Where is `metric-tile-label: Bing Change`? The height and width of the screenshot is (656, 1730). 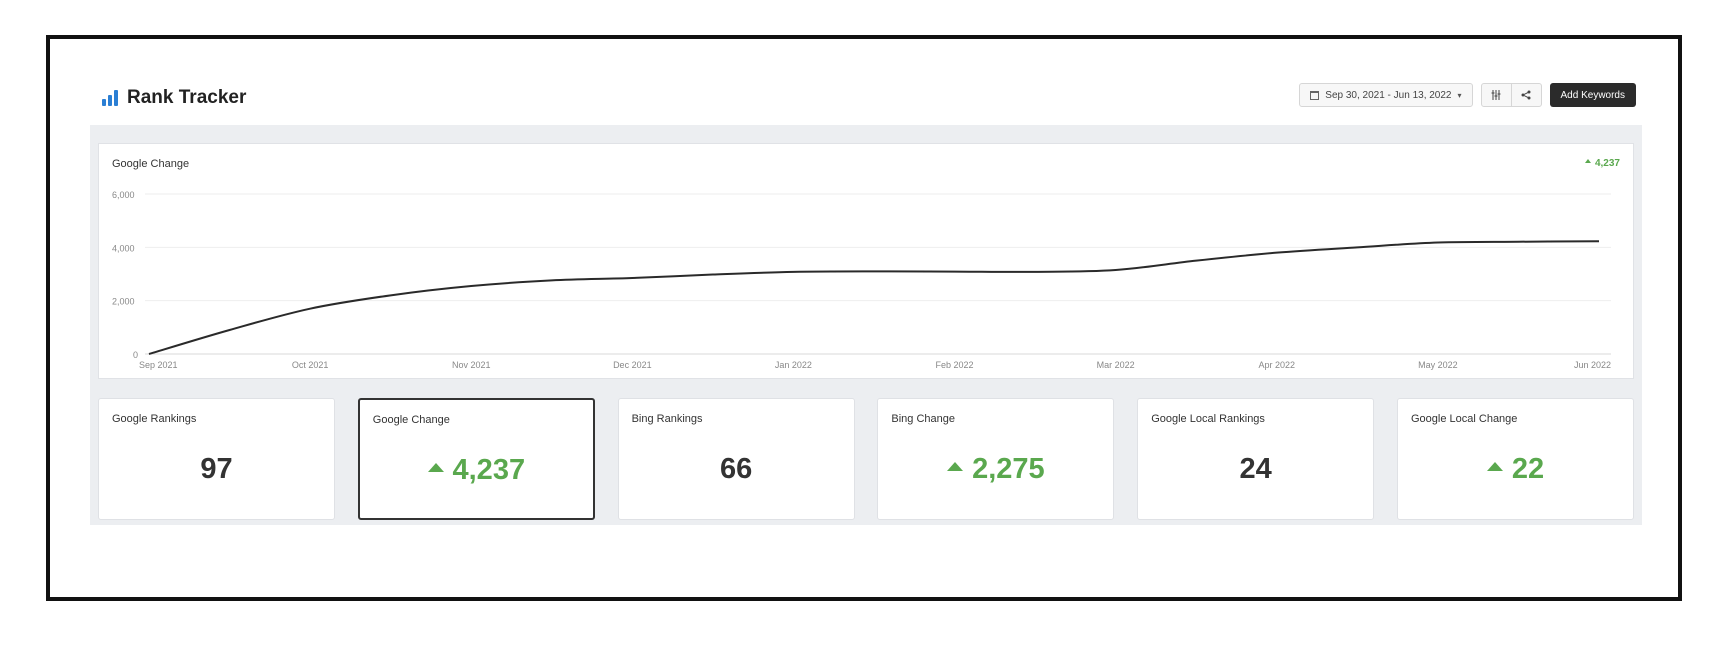 metric-tile-label: Bing Change is located at coordinates (923, 419).